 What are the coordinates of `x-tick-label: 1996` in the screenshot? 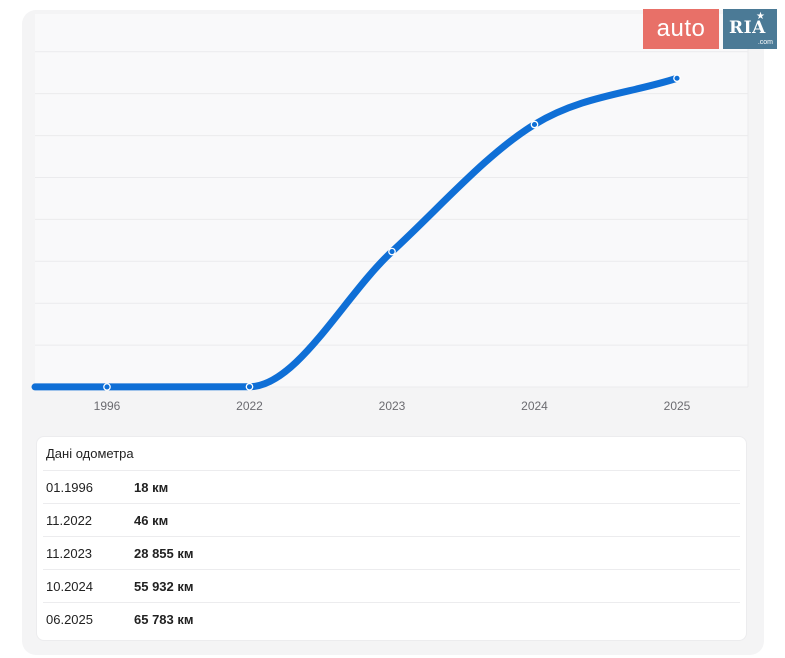 It's located at (107, 406).